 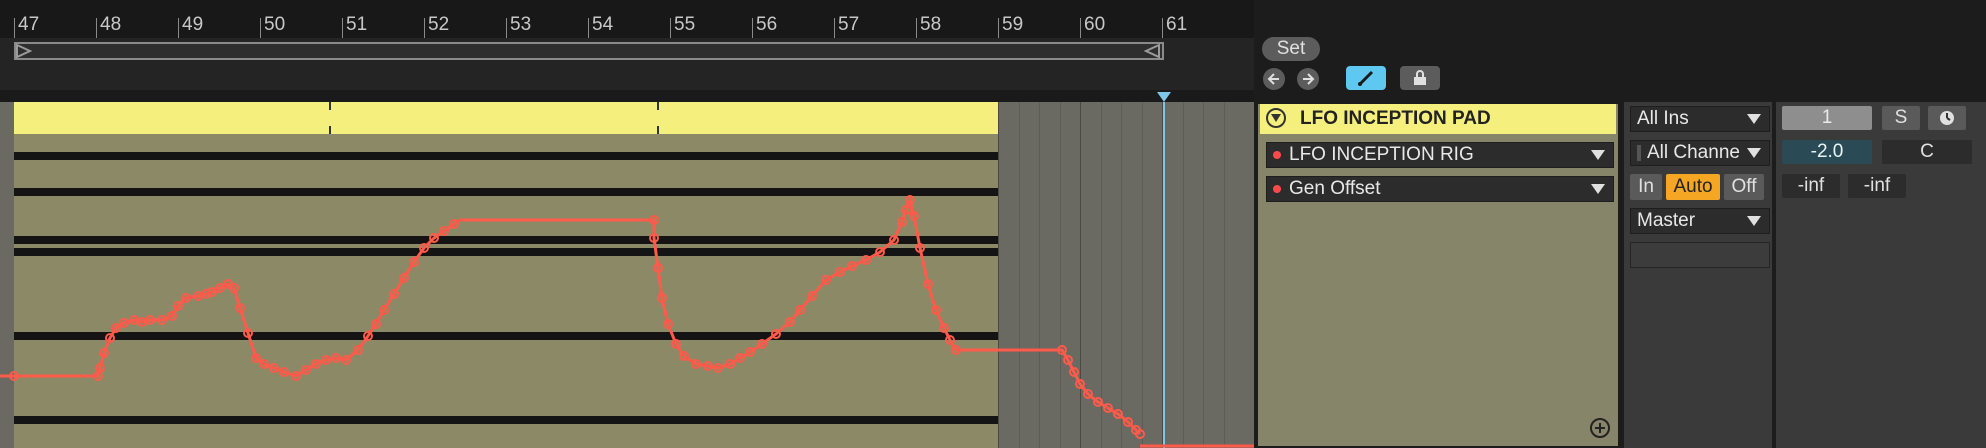 I want to click on device-chooser: LFO INCEPTION RIG, so click(x=1440, y=155).